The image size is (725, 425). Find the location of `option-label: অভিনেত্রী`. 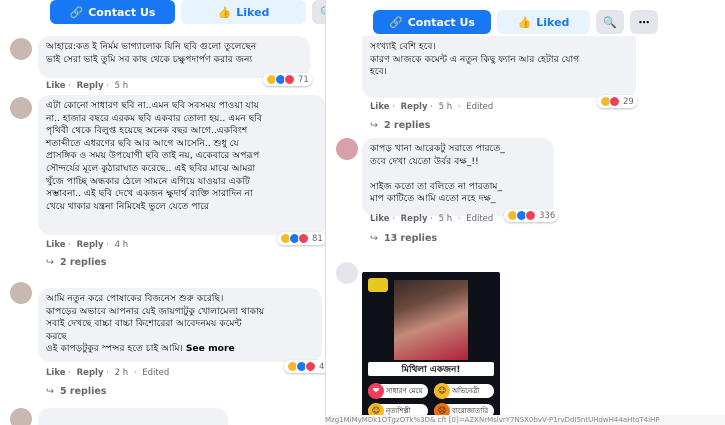

option-label: অভিনেত্রী is located at coordinates (466, 391).